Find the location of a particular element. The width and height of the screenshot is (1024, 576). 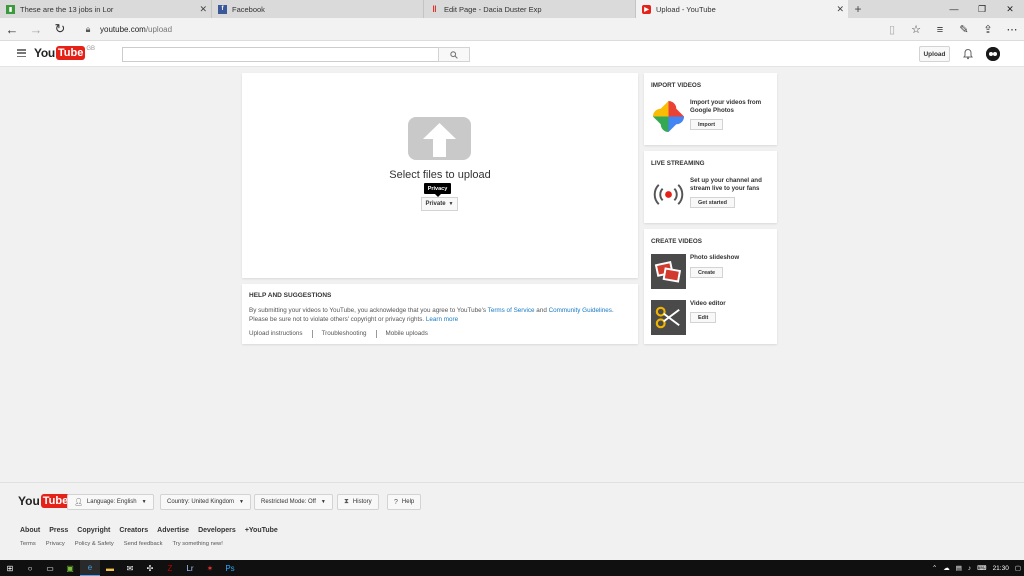

guide-menu-icon is located at coordinates (21, 53).